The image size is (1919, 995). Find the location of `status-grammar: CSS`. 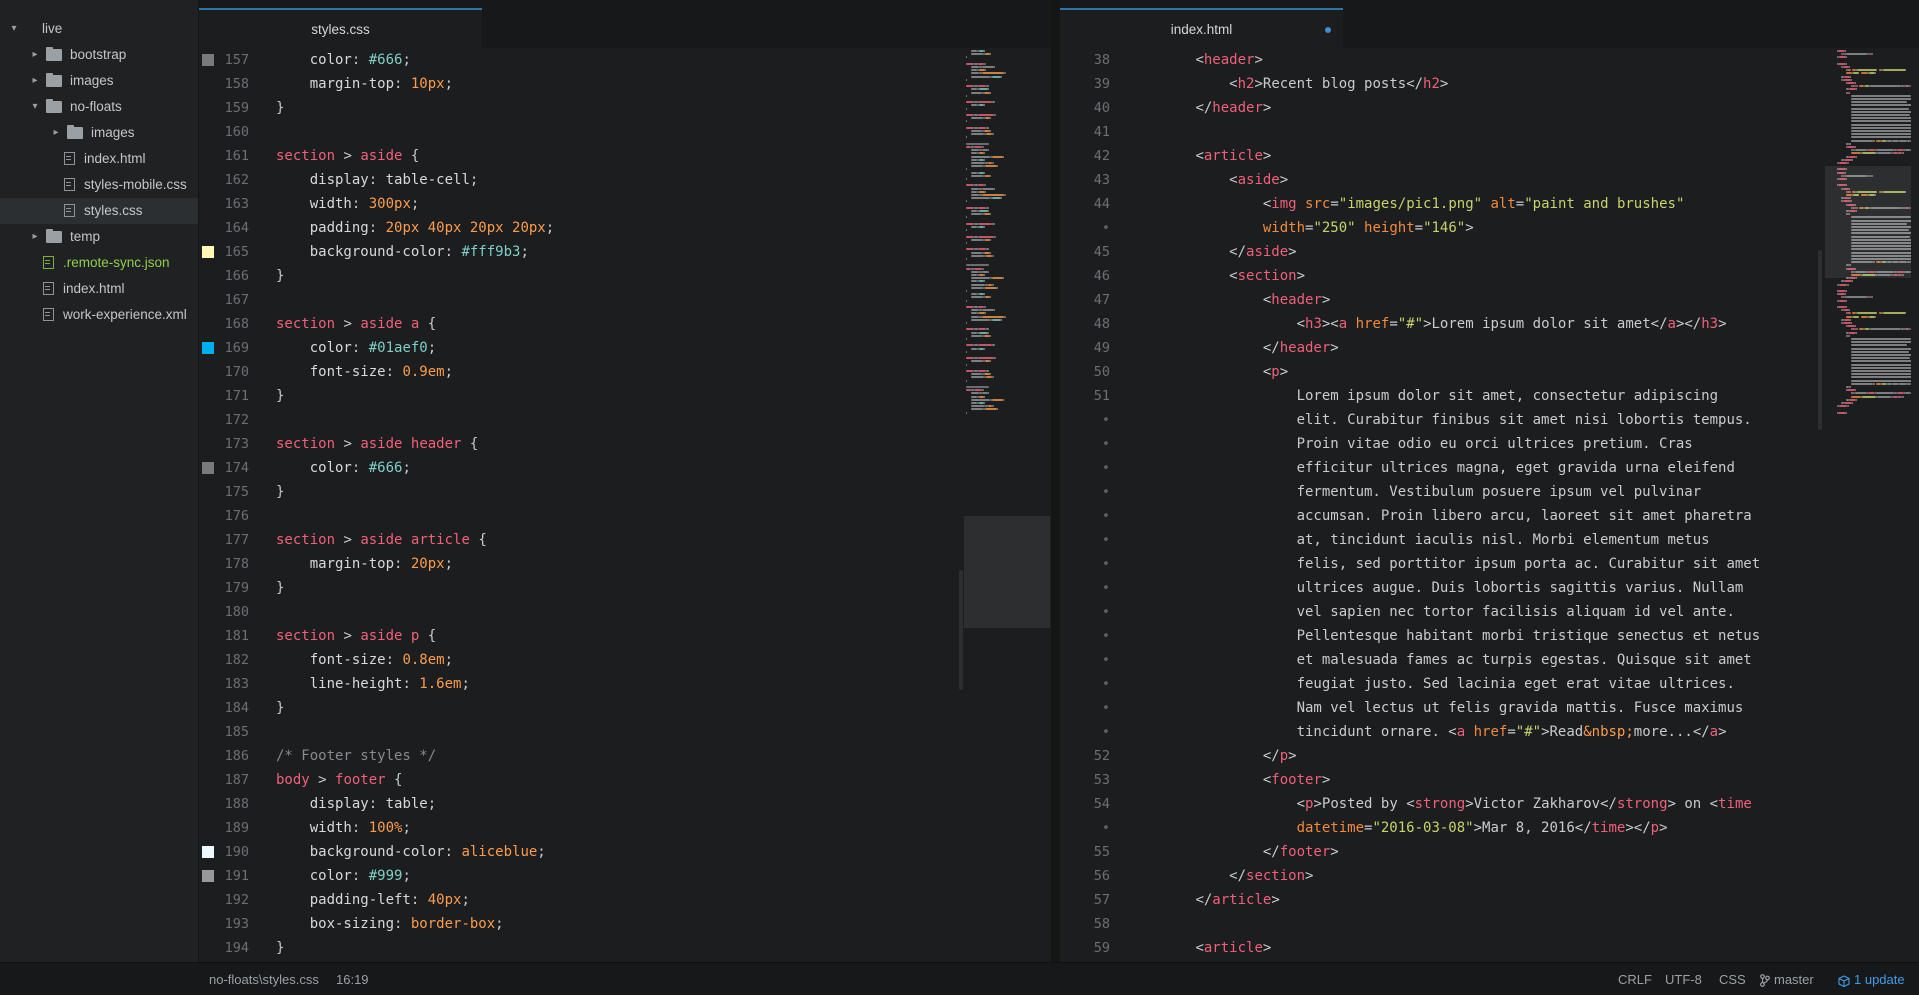

status-grammar: CSS is located at coordinates (1732, 979).